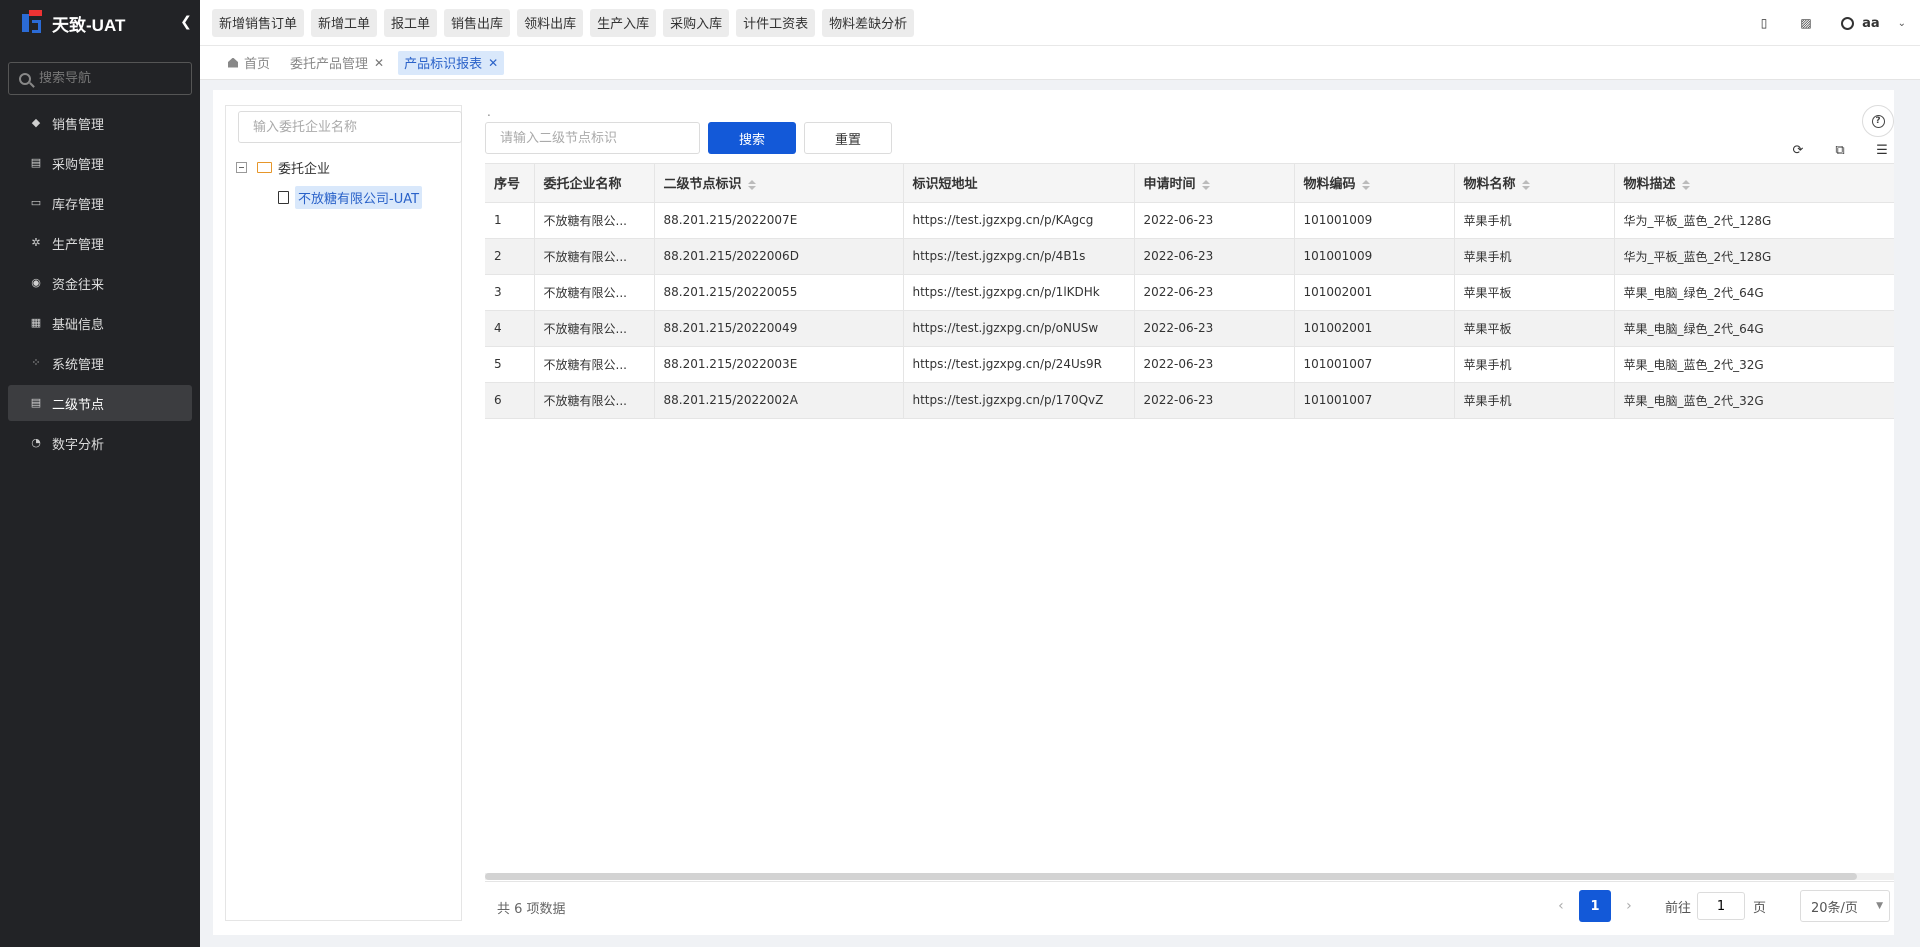 This screenshot has height=947, width=1920. Describe the element at coordinates (100, 363) in the screenshot. I see `sidebar-item-7: ⁘ 系统管理` at that location.